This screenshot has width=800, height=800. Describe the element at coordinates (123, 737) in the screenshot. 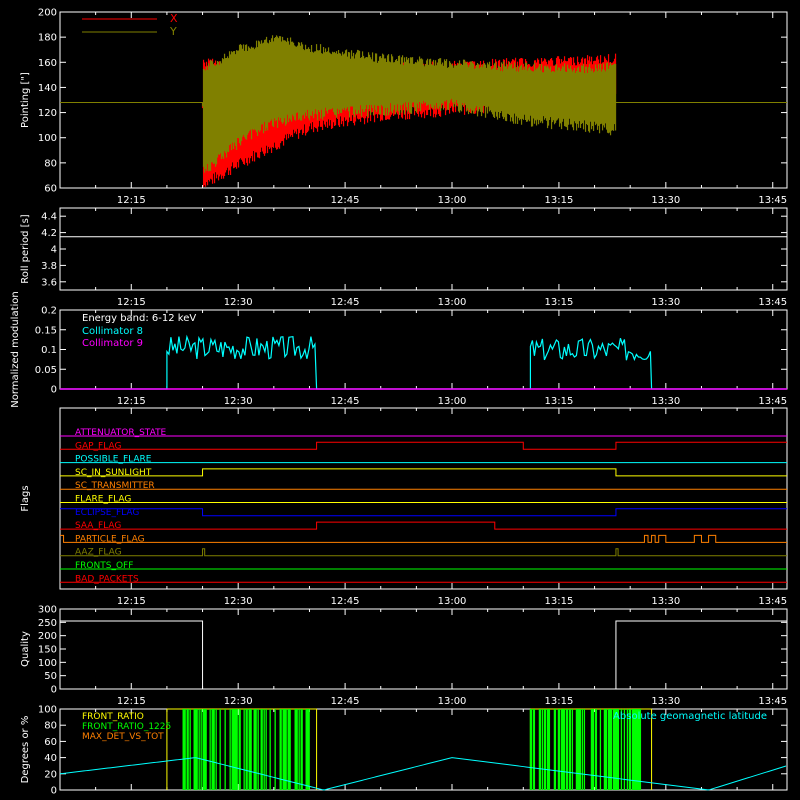

I see `legend-label: MAX_DET_VS_TOT` at that location.